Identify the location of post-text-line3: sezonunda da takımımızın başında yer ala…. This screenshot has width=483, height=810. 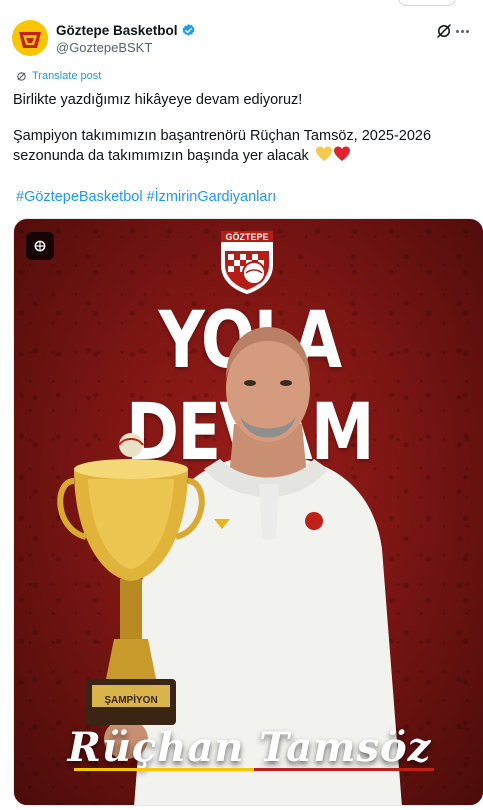
(239, 156).